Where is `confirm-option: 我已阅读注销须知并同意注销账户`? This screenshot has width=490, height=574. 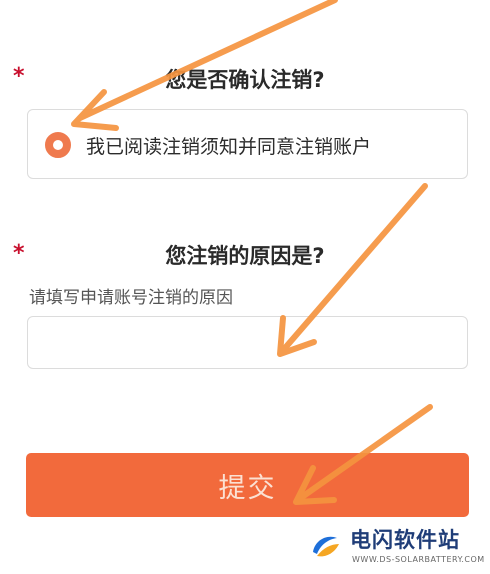
confirm-option: 我已阅读注销须知并同意注销账户 is located at coordinates (247, 144).